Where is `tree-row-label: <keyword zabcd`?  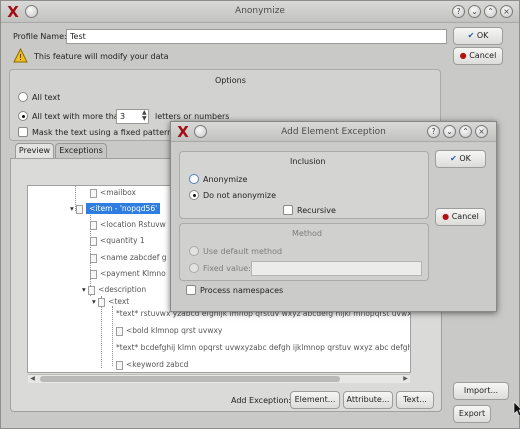 tree-row-label: <keyword zabcd is located at coordinates (157, 364).